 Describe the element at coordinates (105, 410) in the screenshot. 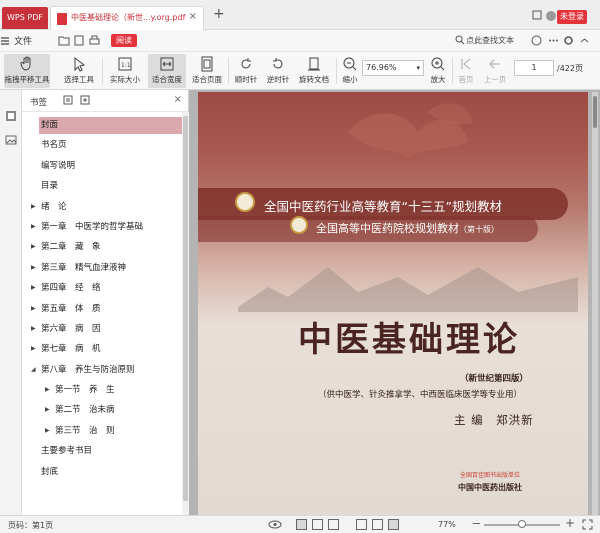

I see `bookmark-subitem: ▶ 第二节 治未病` at that location.